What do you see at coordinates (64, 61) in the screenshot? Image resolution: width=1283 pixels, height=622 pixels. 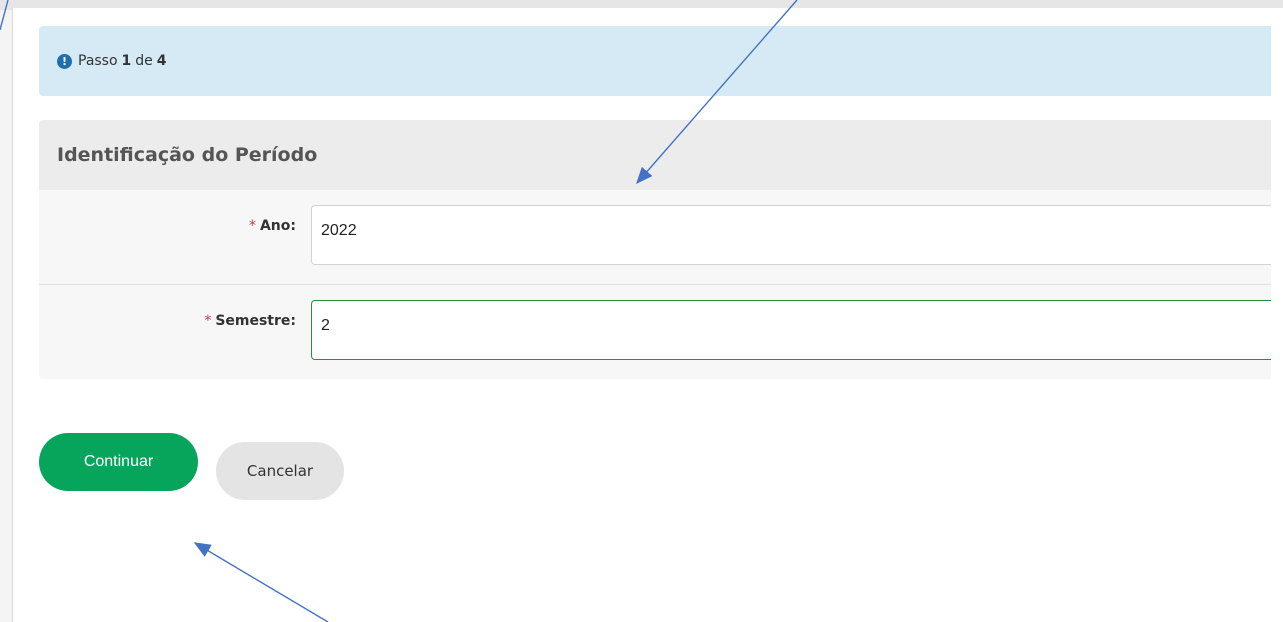 I see `info-icon: !` at bounding box center [64, 61].